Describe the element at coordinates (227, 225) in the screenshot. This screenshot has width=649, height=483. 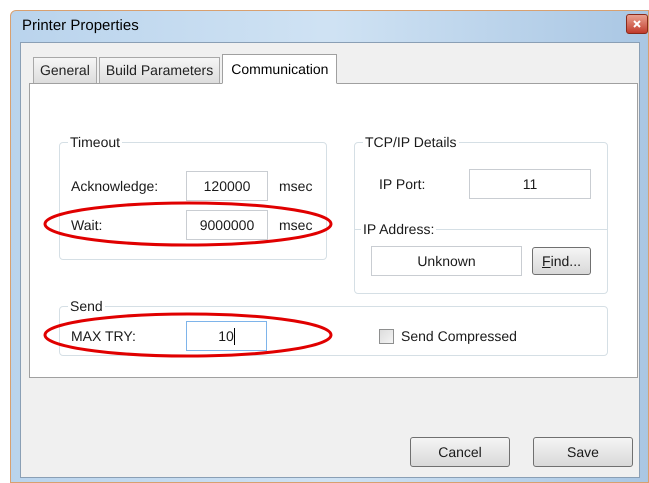
I see `input-field: 9000000` at that location.